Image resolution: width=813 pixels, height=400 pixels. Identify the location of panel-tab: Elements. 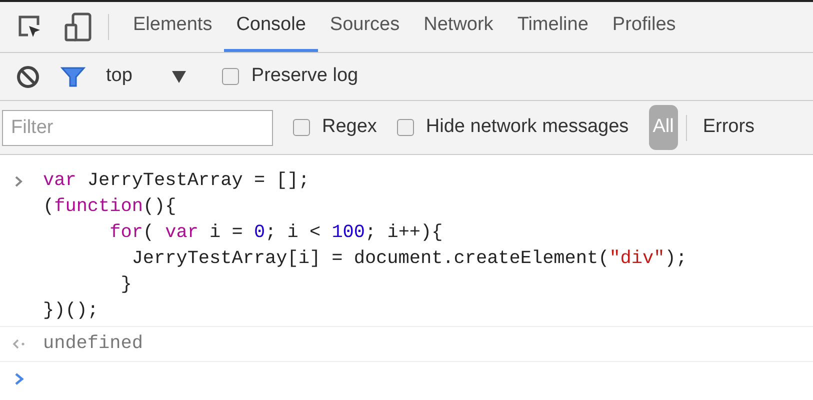
(172, 27).